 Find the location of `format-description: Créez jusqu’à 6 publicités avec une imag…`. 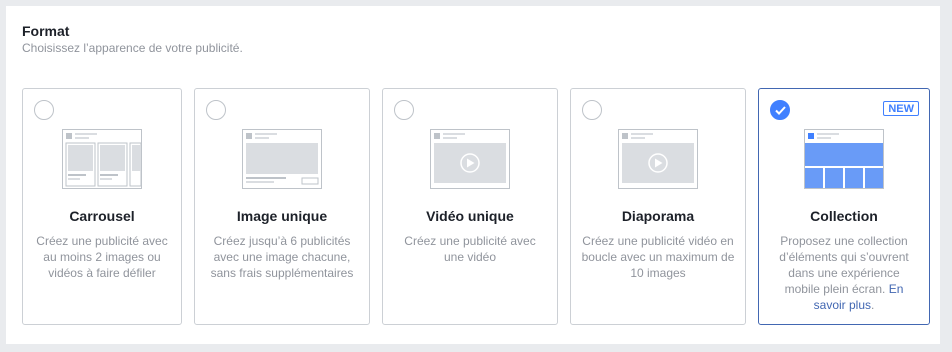

format-description: Créez jusqu’à 6 publicités avec une imag… is located at coordinates (282, 257).